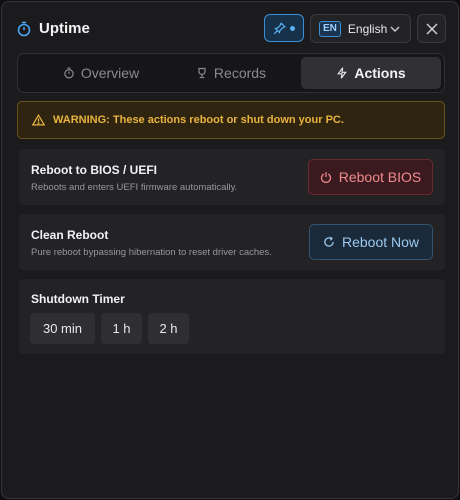  I want to click on chevron-down-icon, so click(395, 29).